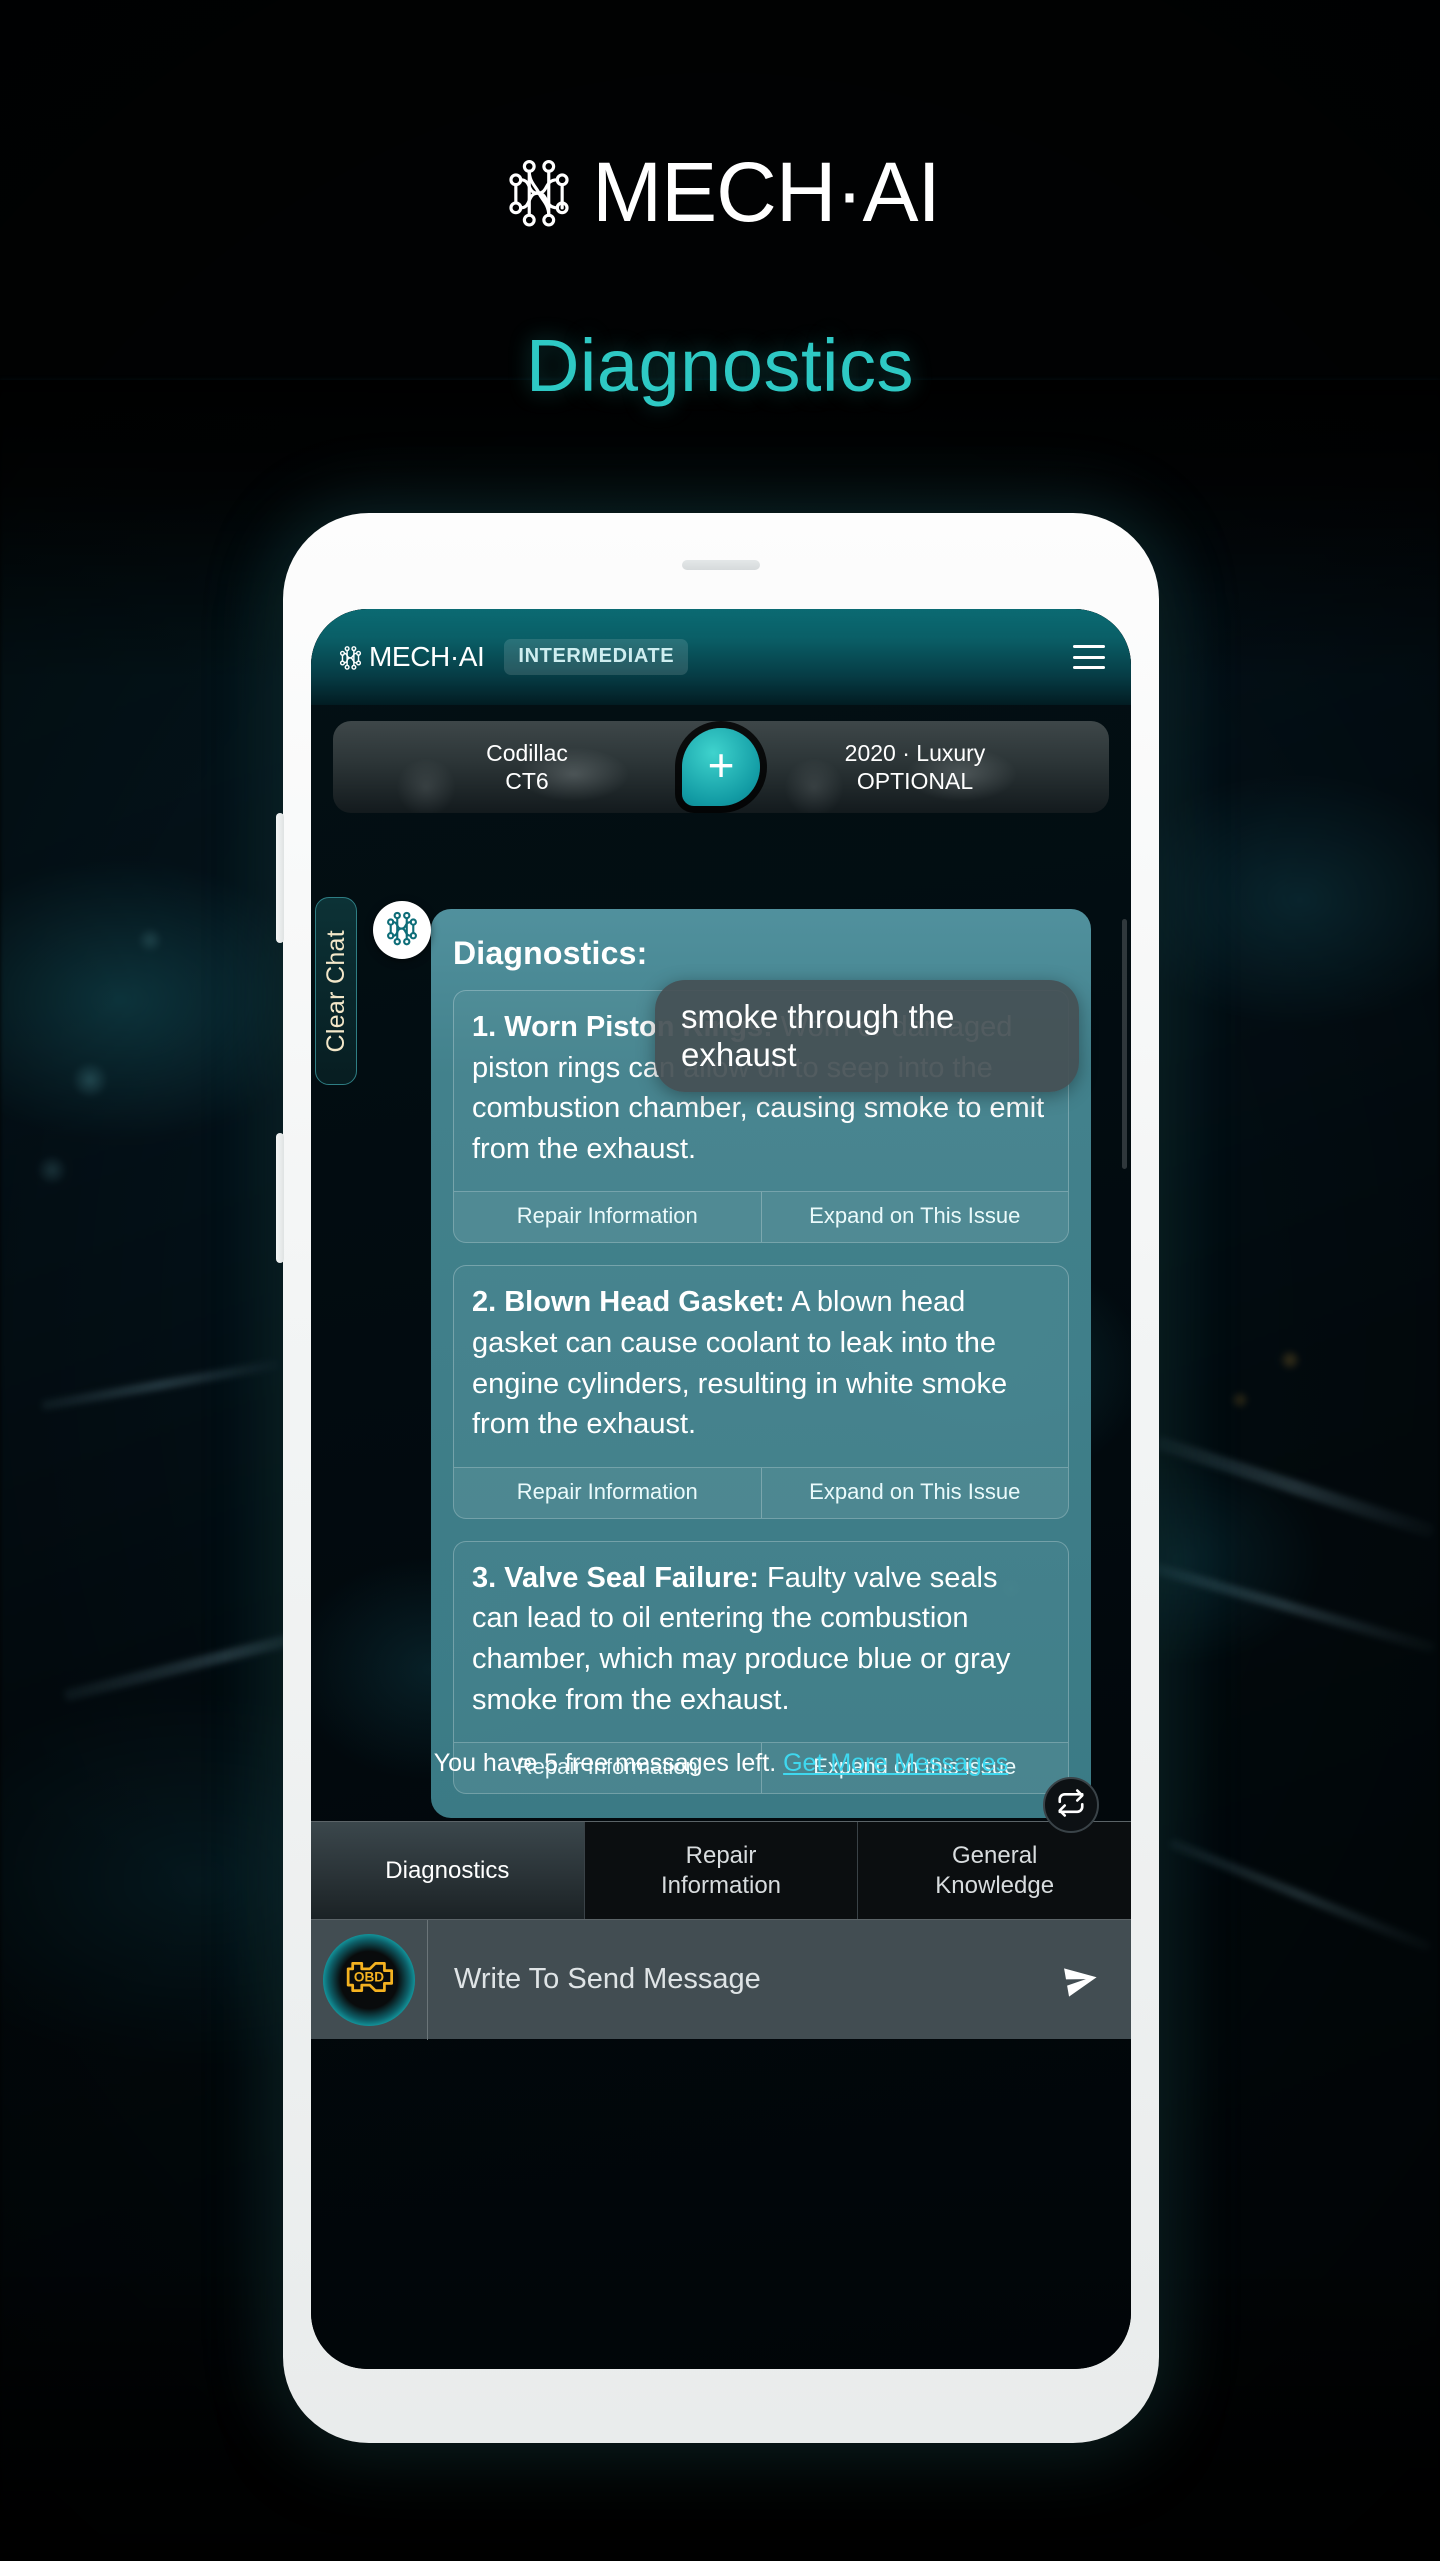 This screenshot has height=2561, width=1440. I want to click on svg-text: OBD, so click(369, 1977).